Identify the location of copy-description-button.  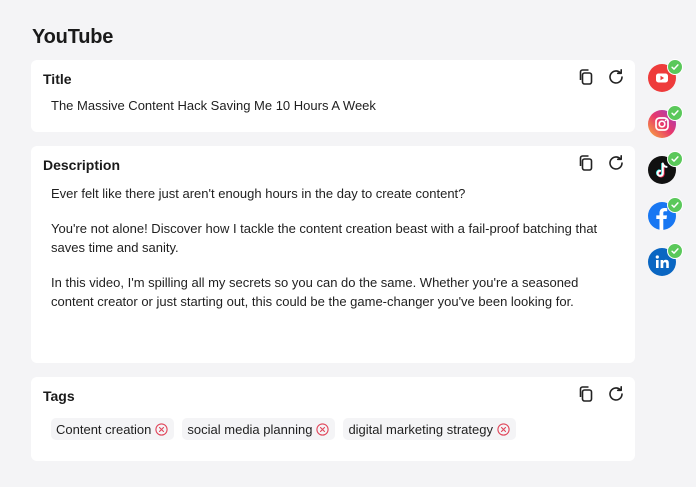
(586, 163).